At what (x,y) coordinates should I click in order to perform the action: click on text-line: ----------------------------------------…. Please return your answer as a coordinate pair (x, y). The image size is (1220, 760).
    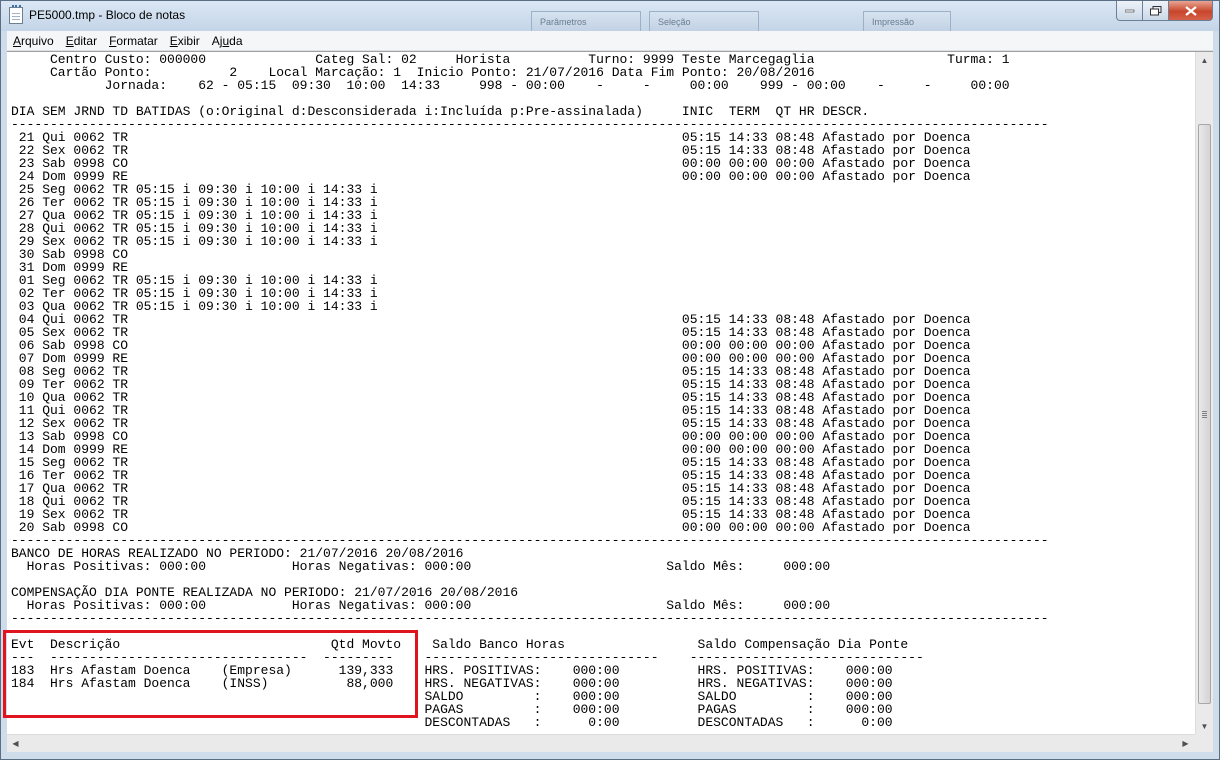
    Looking at the image, I should click on (530, 618).